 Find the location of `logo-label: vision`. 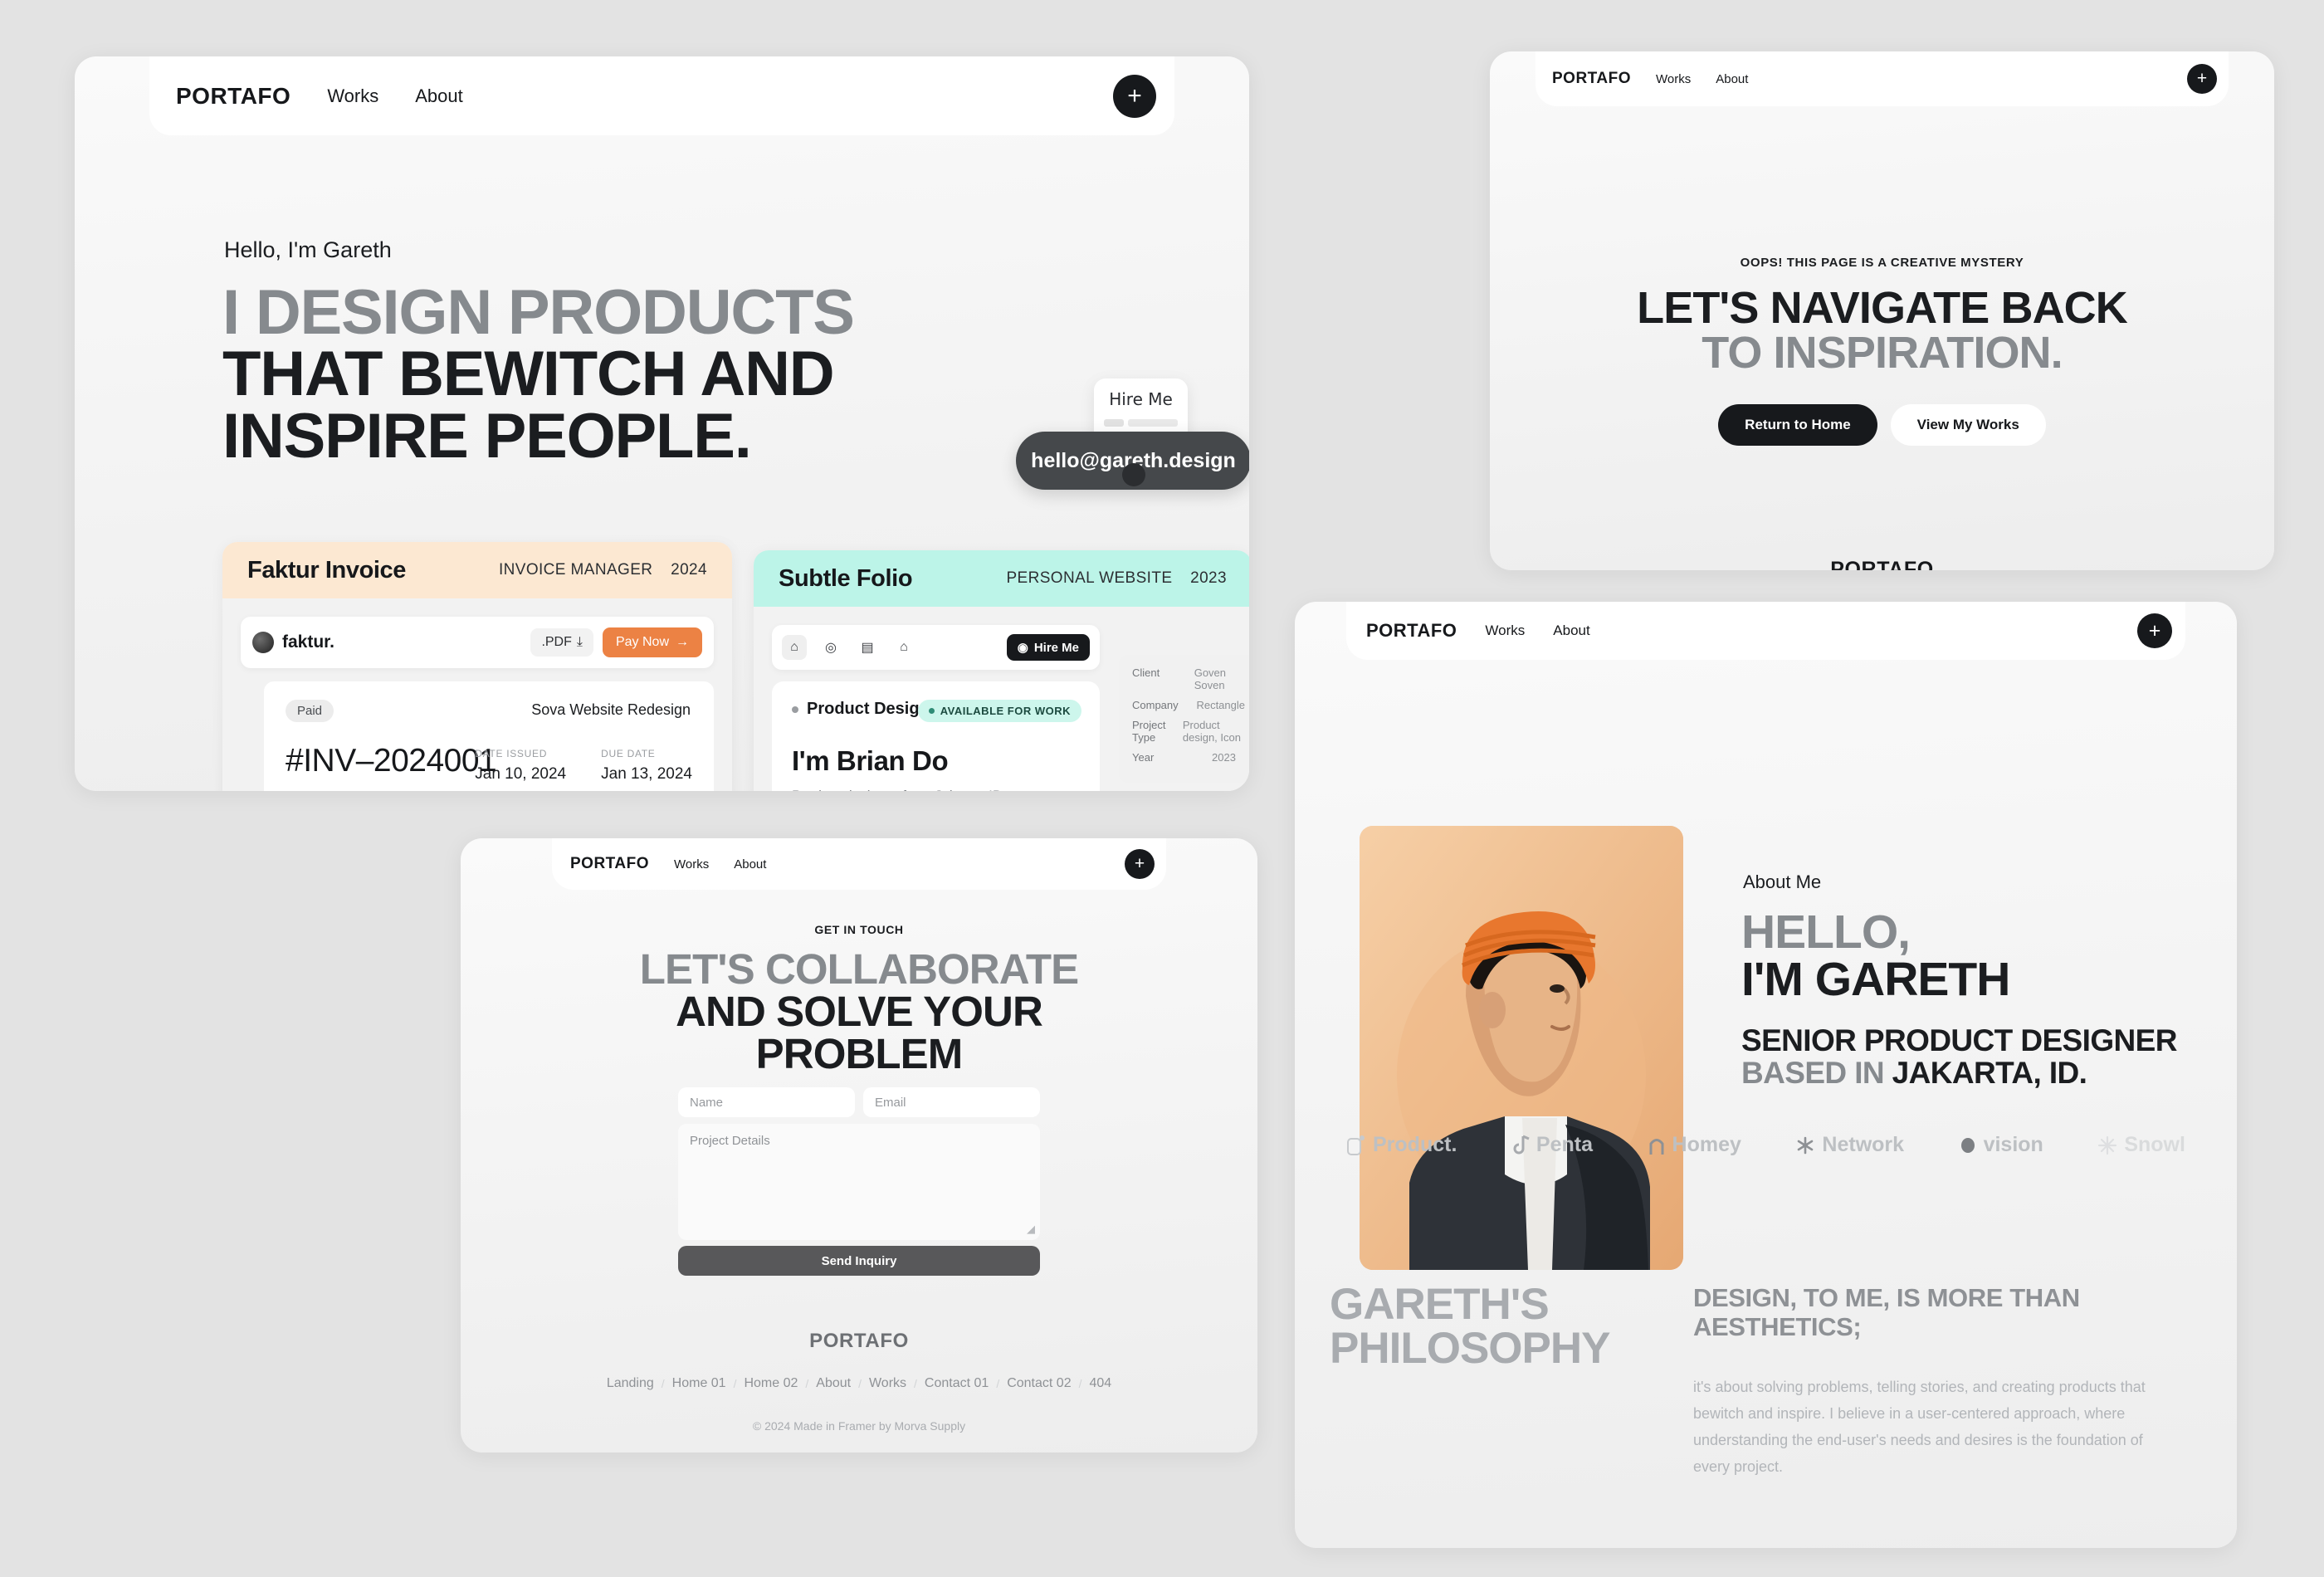

logo-label: vision is located at coordinates (2013, 1144).